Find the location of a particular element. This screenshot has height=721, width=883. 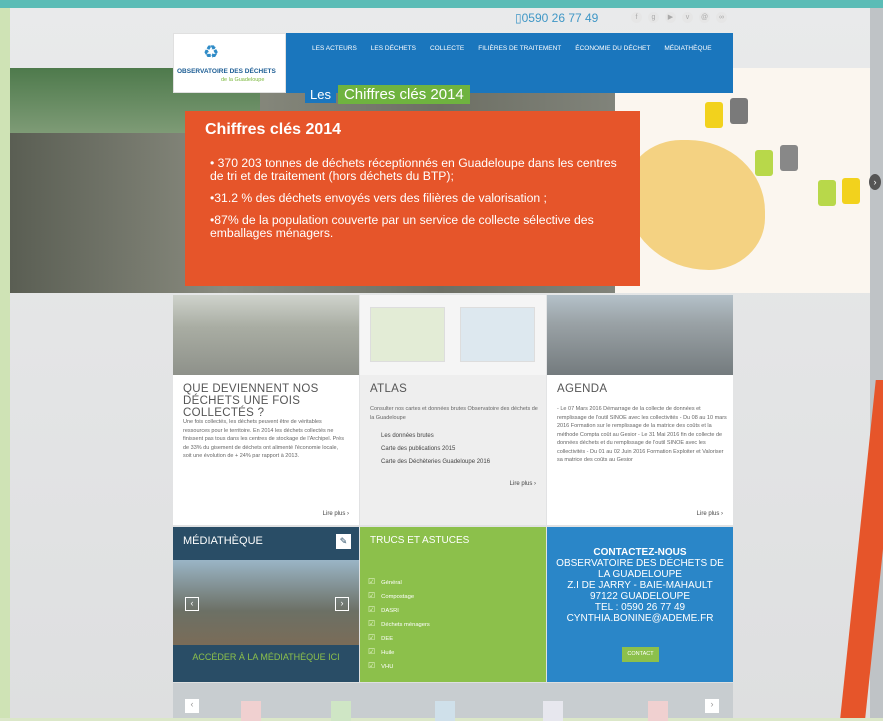

car-wreck-image is located at coordinates (640, 335).